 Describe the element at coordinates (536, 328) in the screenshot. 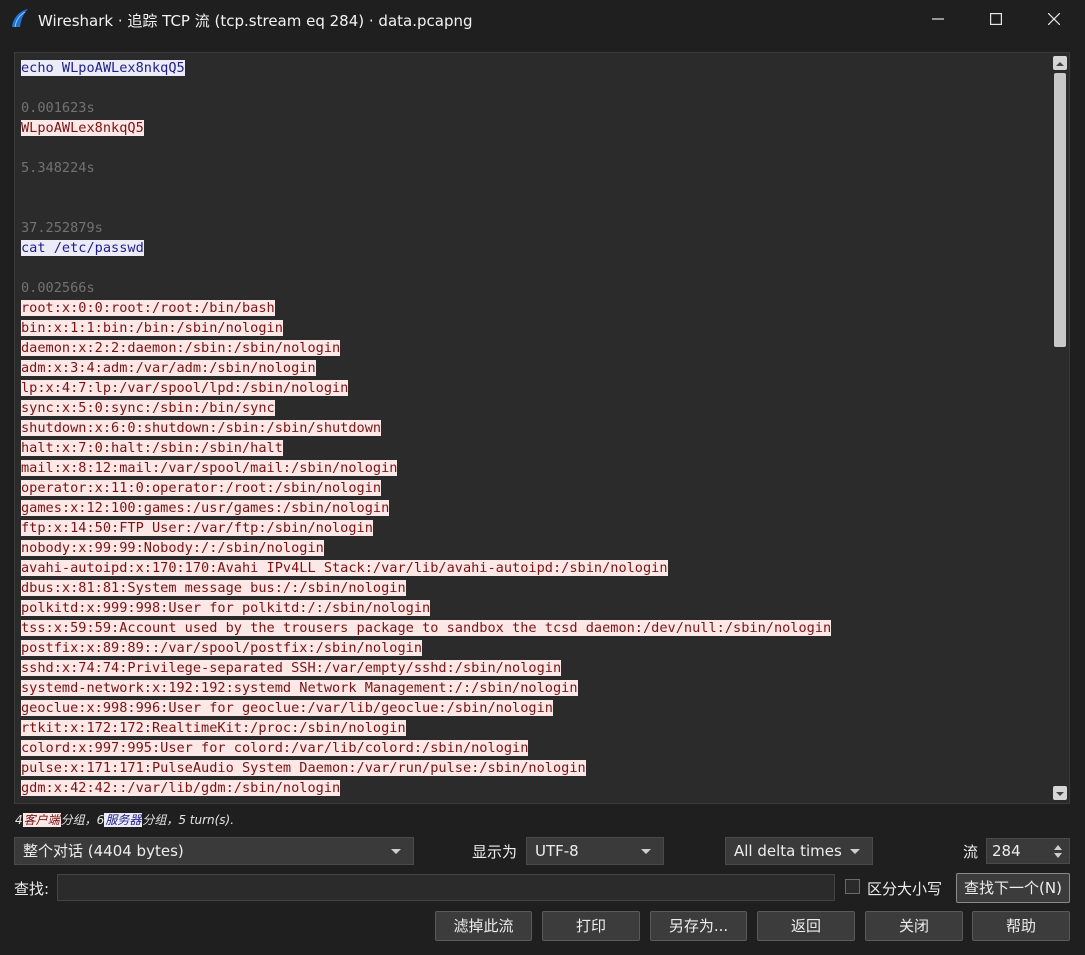

I see `stream-line: bin:x:1:1:bin:/bin:/sbin/nologin` at that location.